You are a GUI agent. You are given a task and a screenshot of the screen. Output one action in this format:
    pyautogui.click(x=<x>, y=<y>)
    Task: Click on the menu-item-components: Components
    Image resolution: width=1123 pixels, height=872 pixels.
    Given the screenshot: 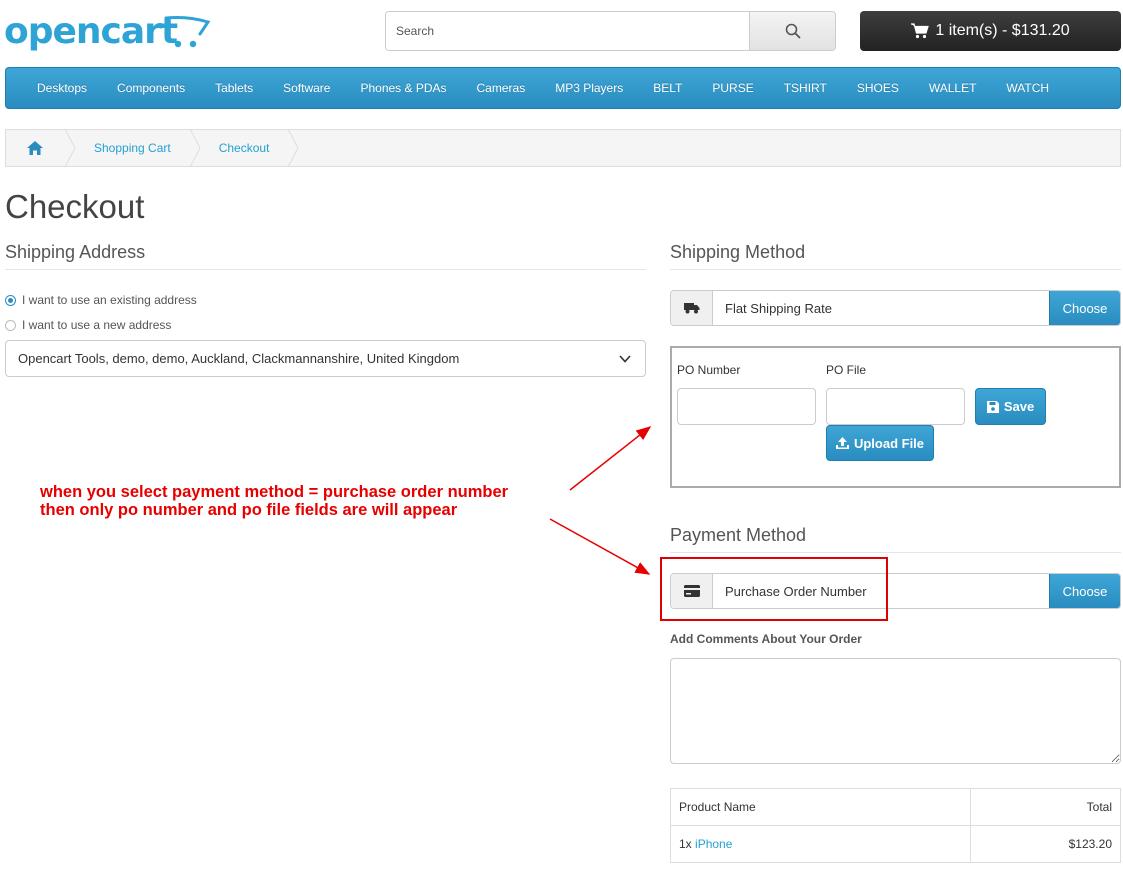 What is the action you would take?
    pyautogui.click(x=151, y=88)
    